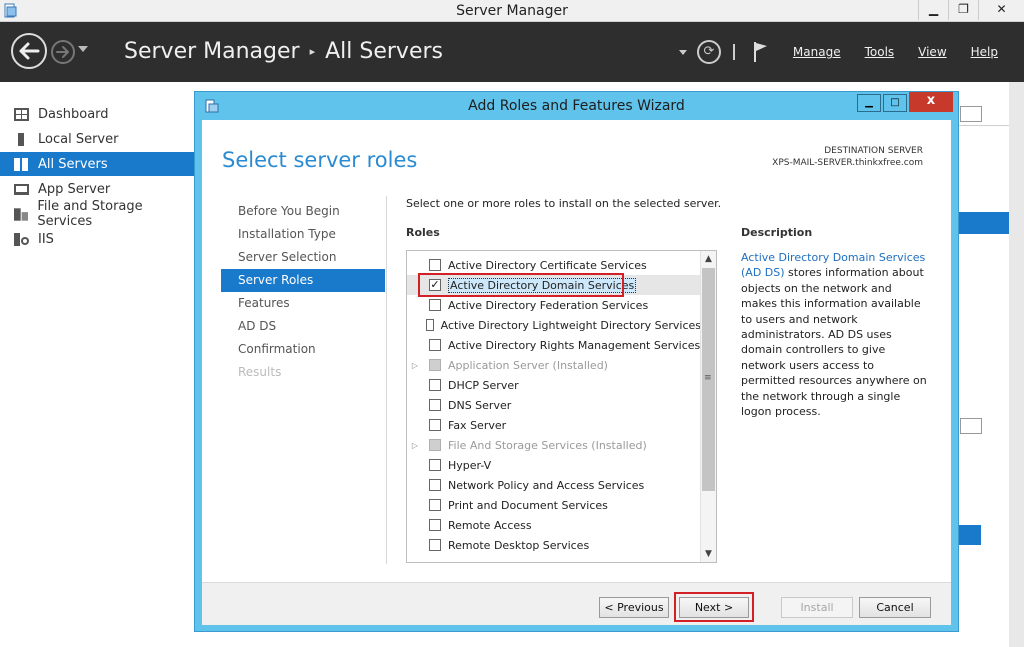 The width and height of the screenshot is (1024, 647). Describe the element at coordinates (880, 52) in the screenshot. I see `menu-tools: Tools` at that location.